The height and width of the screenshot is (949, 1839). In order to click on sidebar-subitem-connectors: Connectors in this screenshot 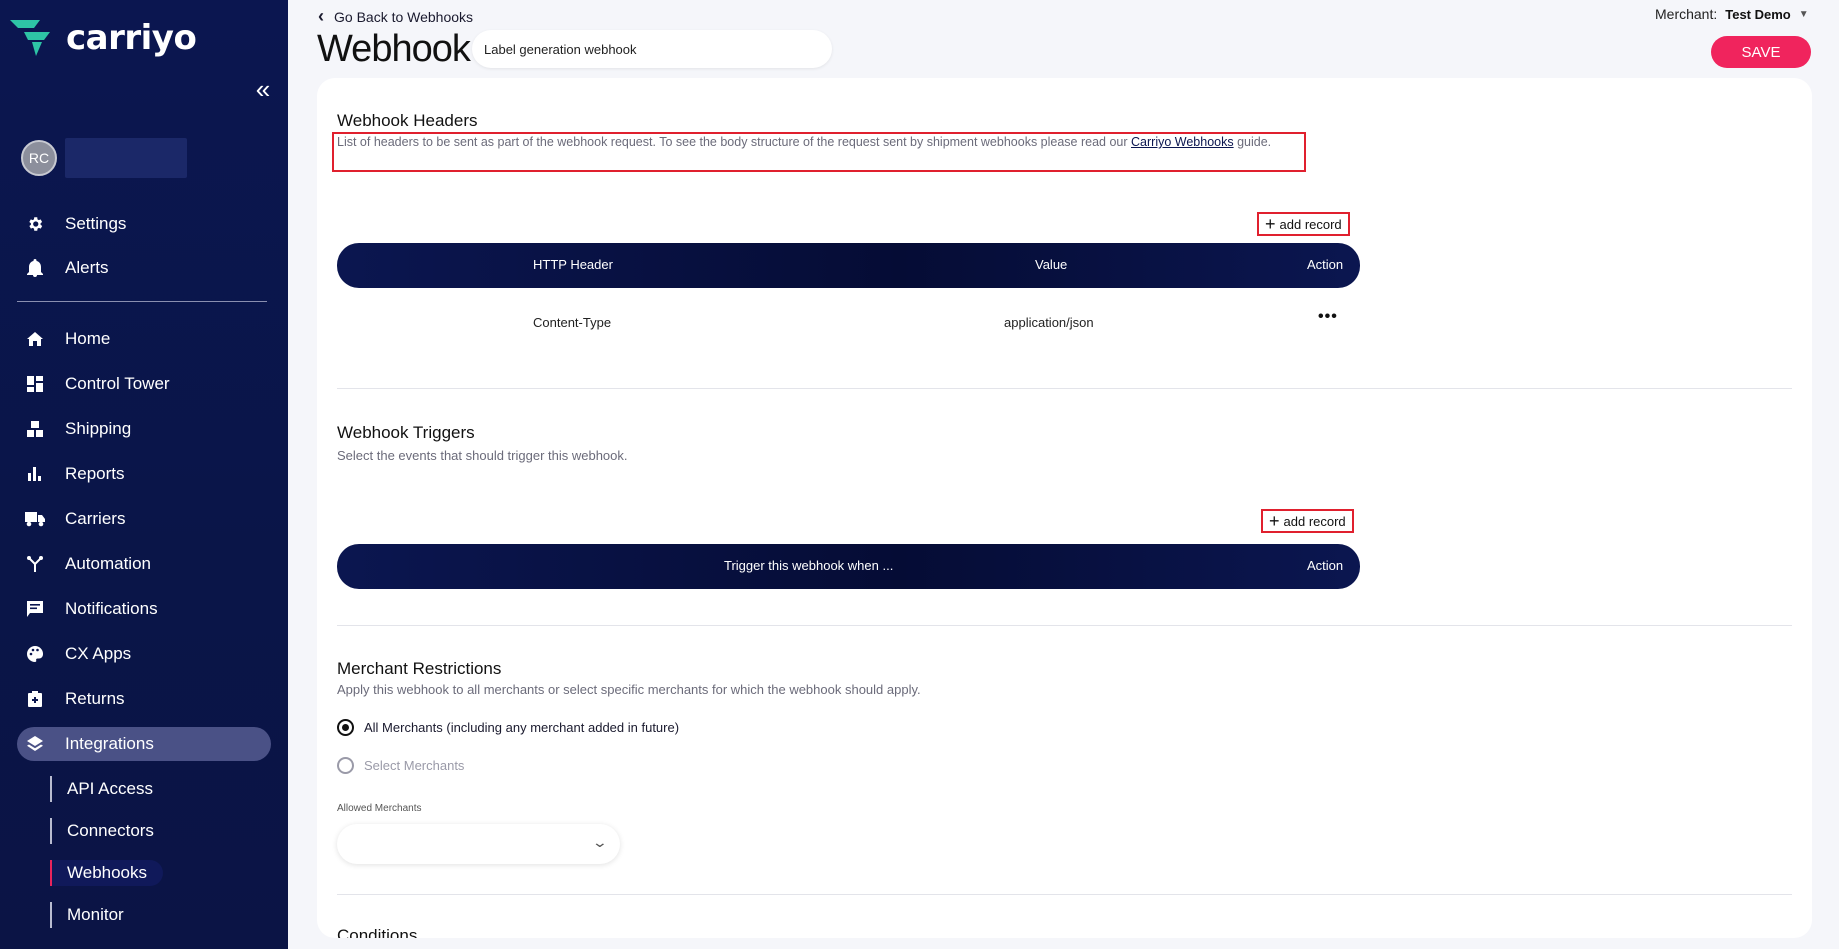, I will do `click(102, 831)`.